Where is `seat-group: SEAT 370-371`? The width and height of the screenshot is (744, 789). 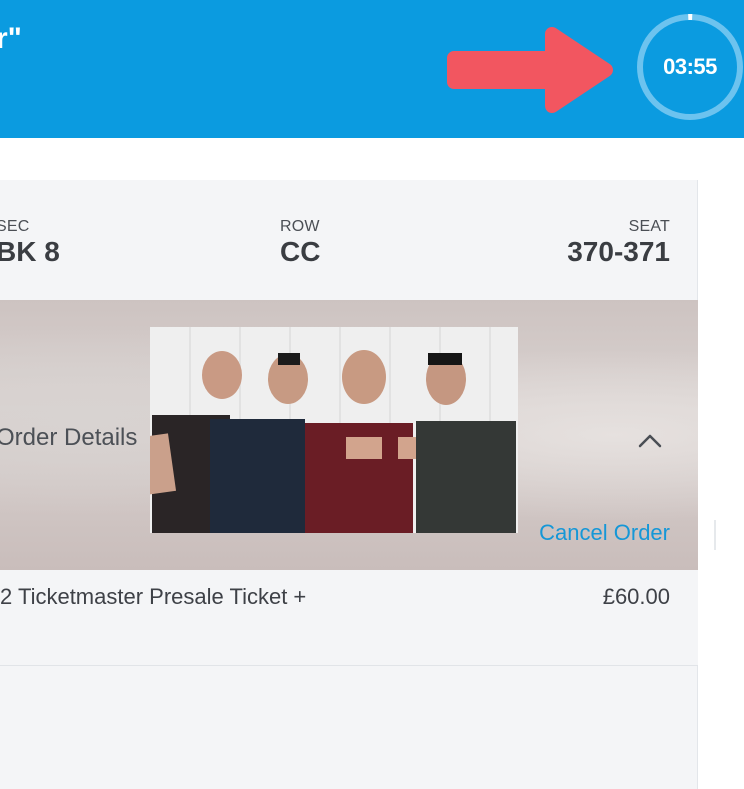
seat-group: SEAT 370-371 is located at coordinates (618, 242).